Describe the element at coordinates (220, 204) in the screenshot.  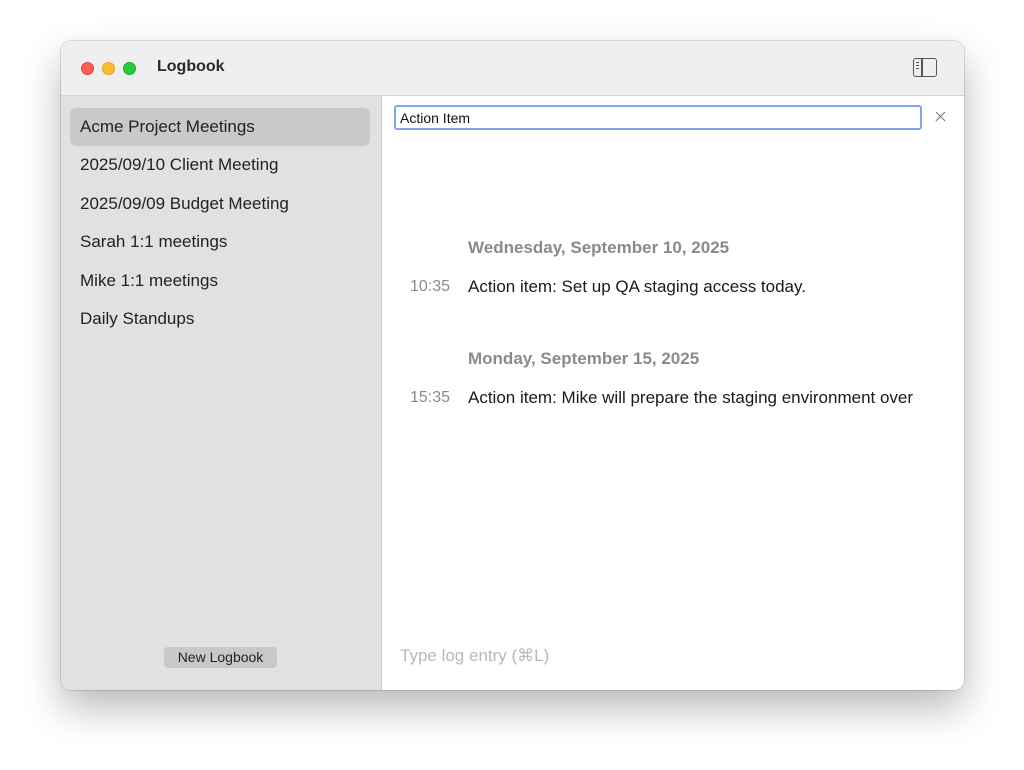
I see `sidebar-item-budget-meeting: 2025/09/09 Budget Meeting` at that location.